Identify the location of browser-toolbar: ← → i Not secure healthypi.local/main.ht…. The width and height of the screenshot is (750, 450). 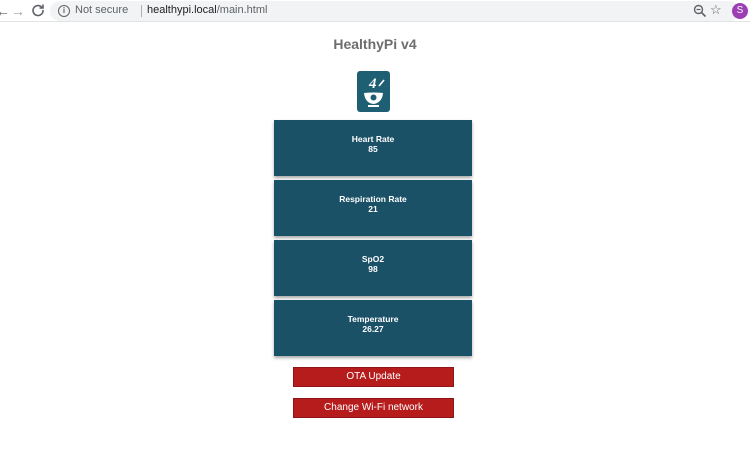
(375, 11).